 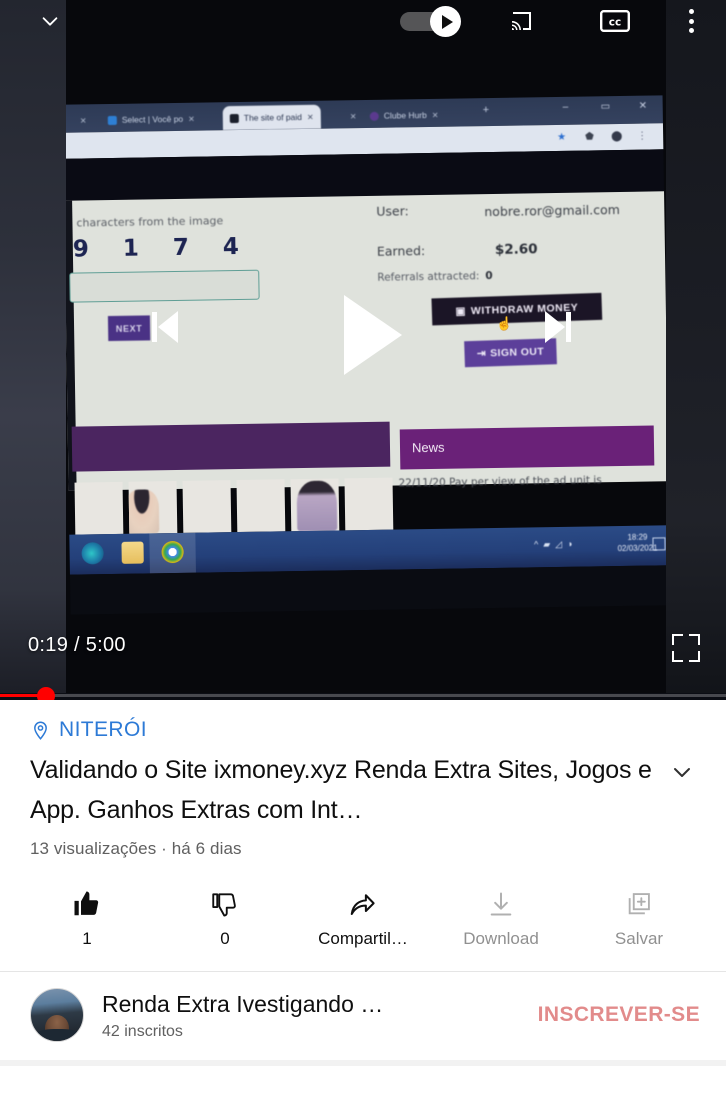 What do you see at coordinates (363, 1063) in the screenshot?
I see `bottom-divider` at bounding box center [363, 1063].